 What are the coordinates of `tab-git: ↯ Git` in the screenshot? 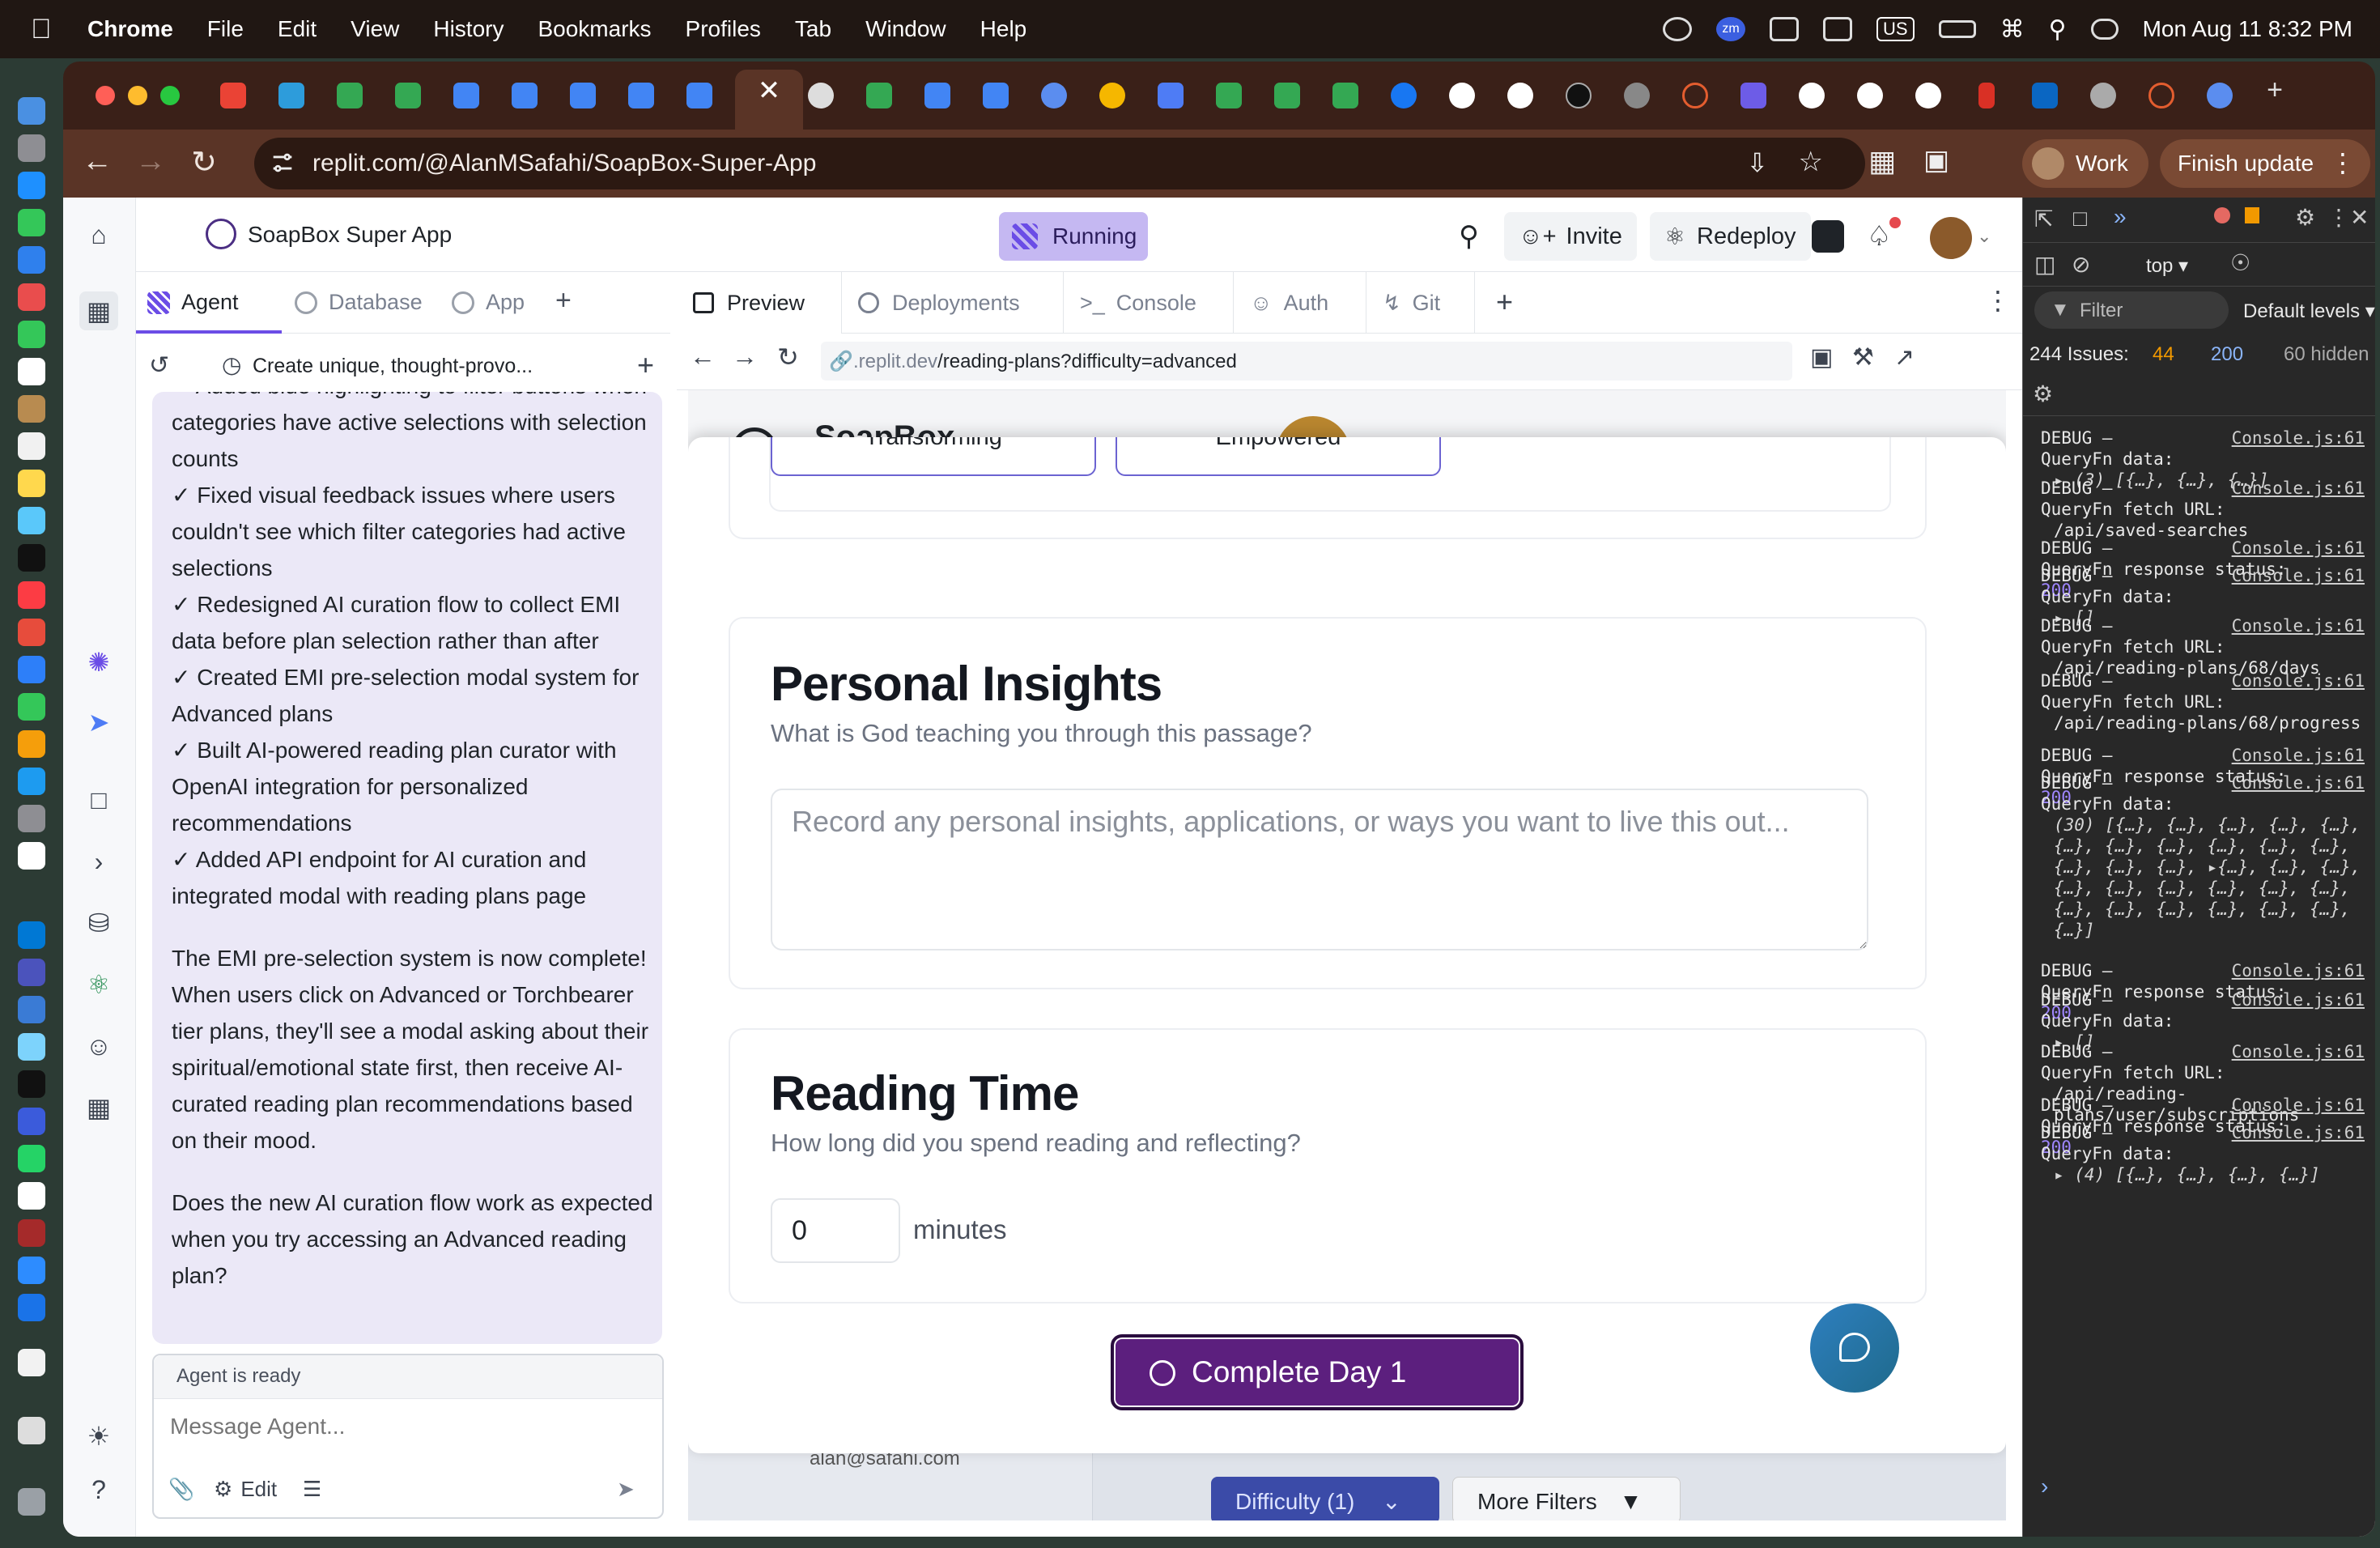 It's located at (1420, 303).